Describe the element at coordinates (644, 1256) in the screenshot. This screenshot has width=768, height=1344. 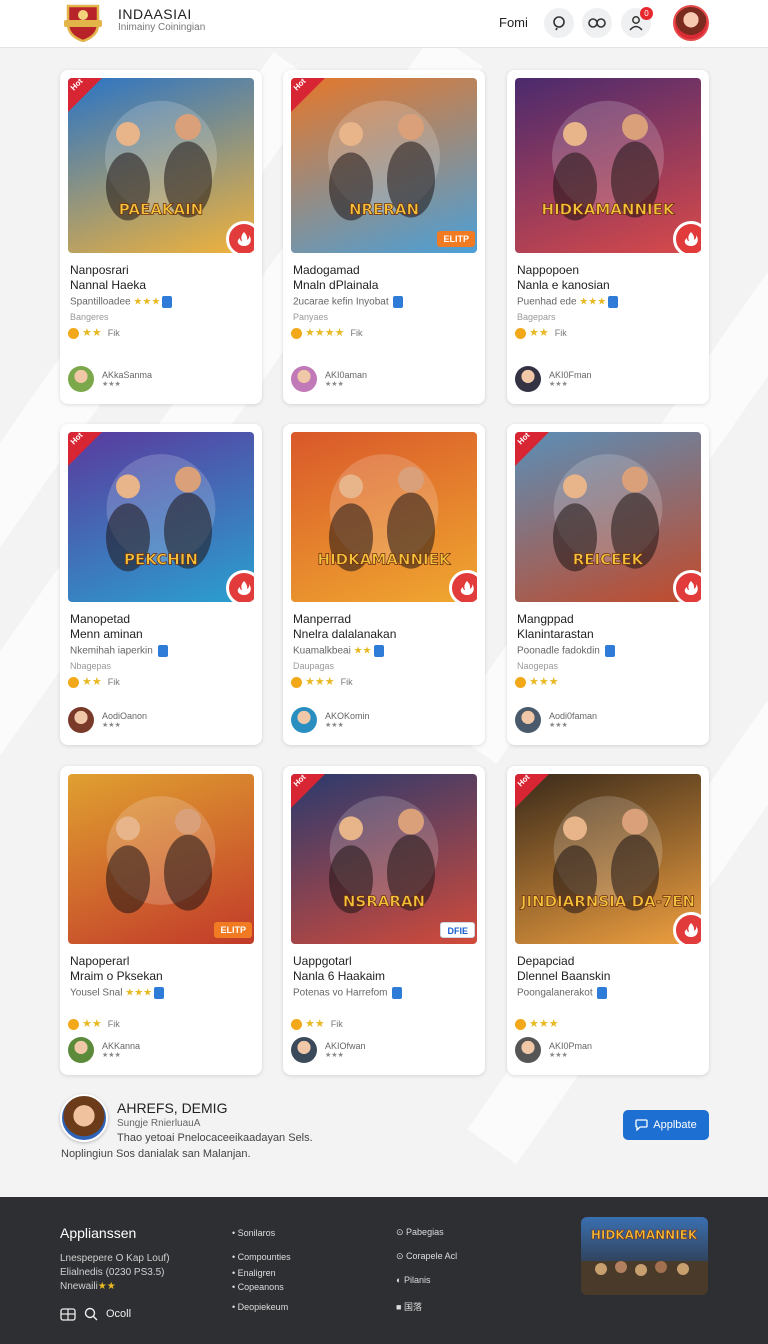
I see `footer-game-thumbnail: HIDKAMANNIEK` at that location.